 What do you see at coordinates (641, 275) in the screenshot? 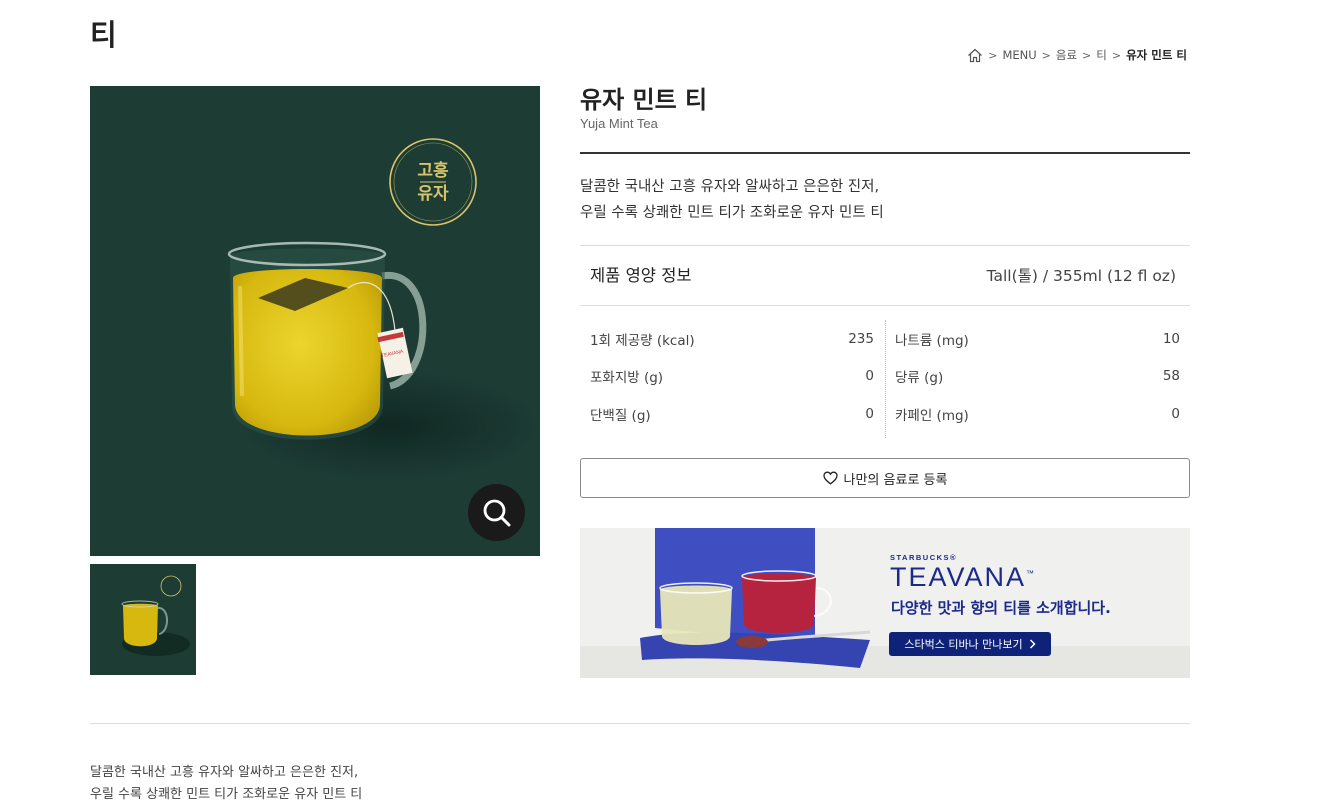
I see `nutrition-title: 제품 영양 정보` at bounding box center [641, 275].